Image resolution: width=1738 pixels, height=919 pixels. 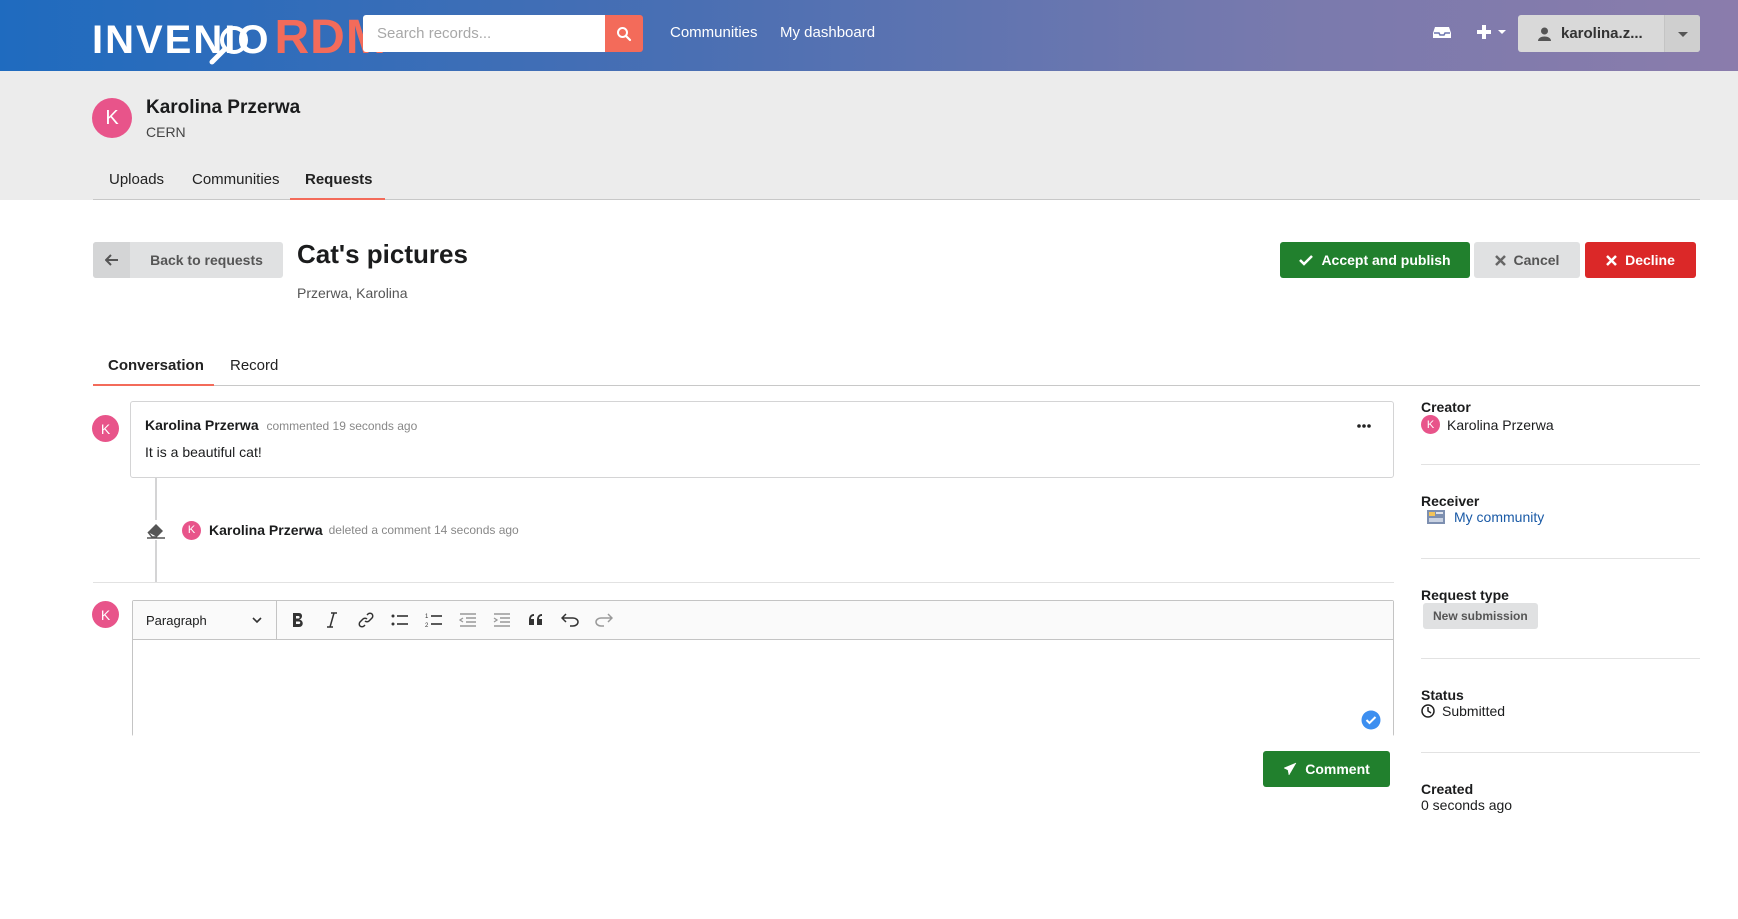 What do you see at coordinates (714, 32) in the screenshot?
I see `nav-communities: Communities` at bounding box center [714, 32].